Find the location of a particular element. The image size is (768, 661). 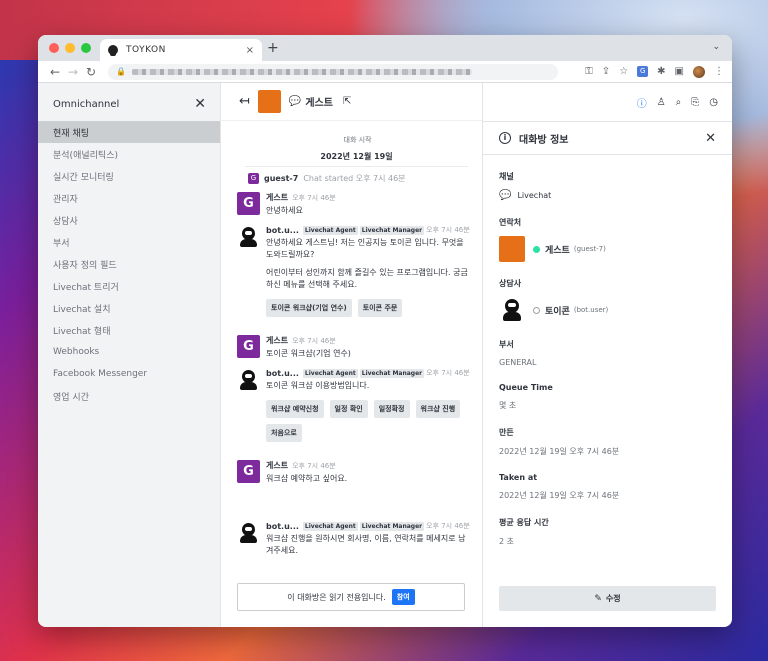

sidebar-item-livechat-triggers: Livechat 트리거 is located at coordinates (129, 286).